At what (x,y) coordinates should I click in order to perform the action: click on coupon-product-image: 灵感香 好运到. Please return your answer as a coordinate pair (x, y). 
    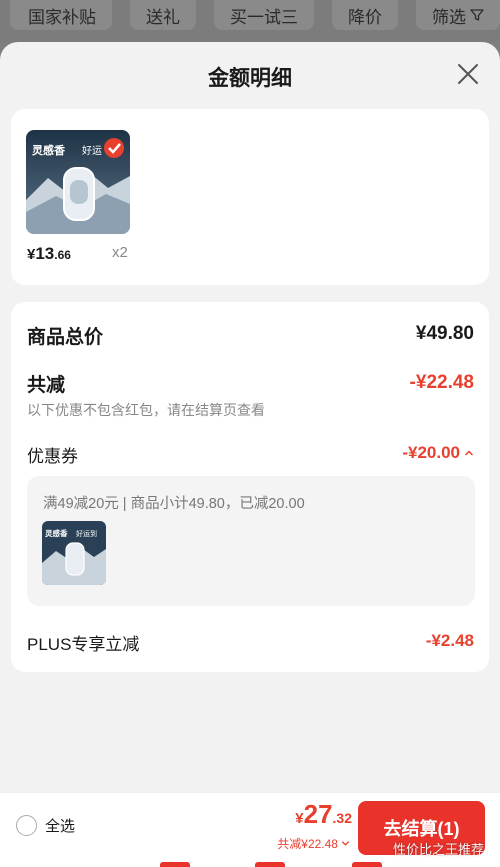
    Looking at the image, I should click on (74, 553).